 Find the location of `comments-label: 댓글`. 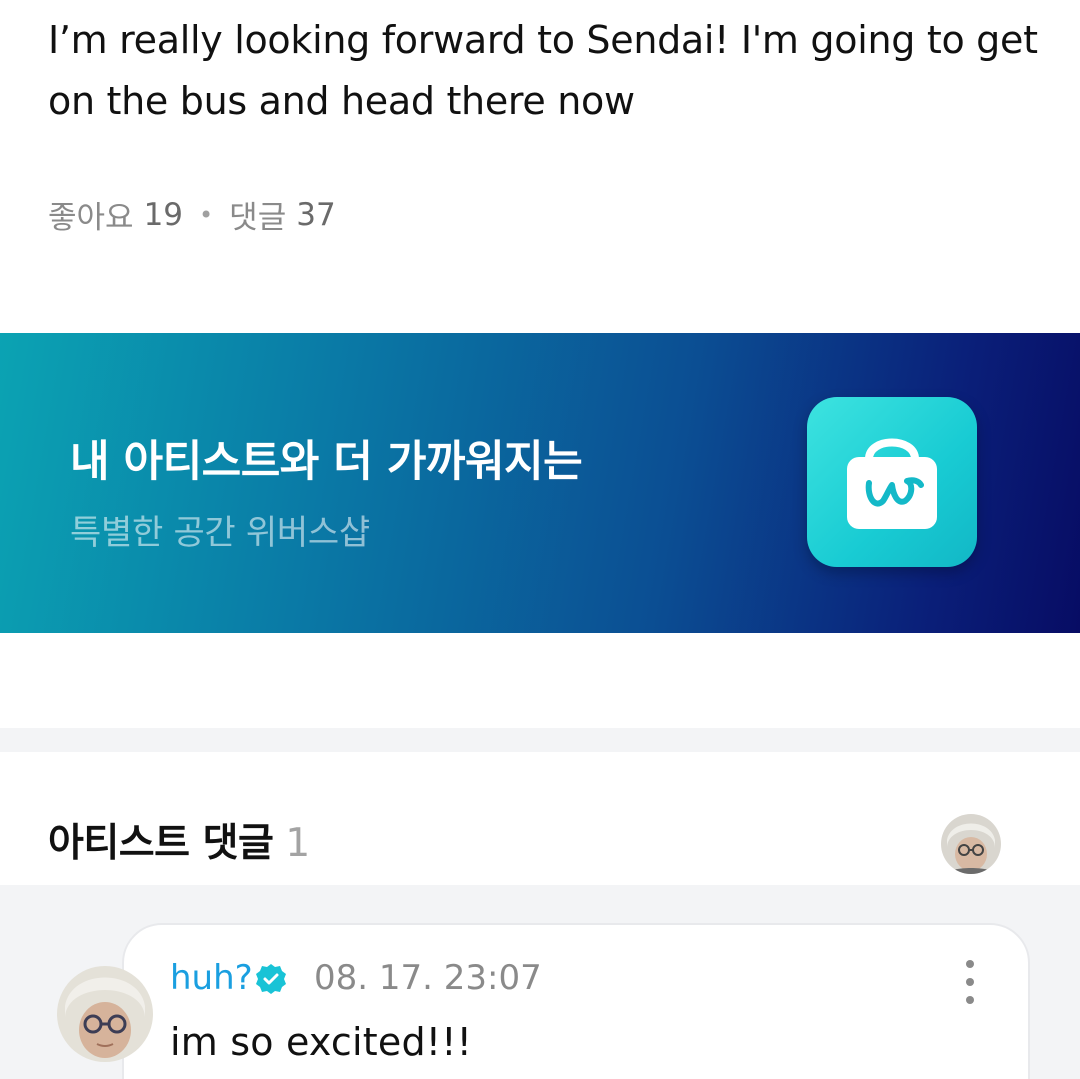

comments-label: 댓글 is located at coordinates (257, 214).